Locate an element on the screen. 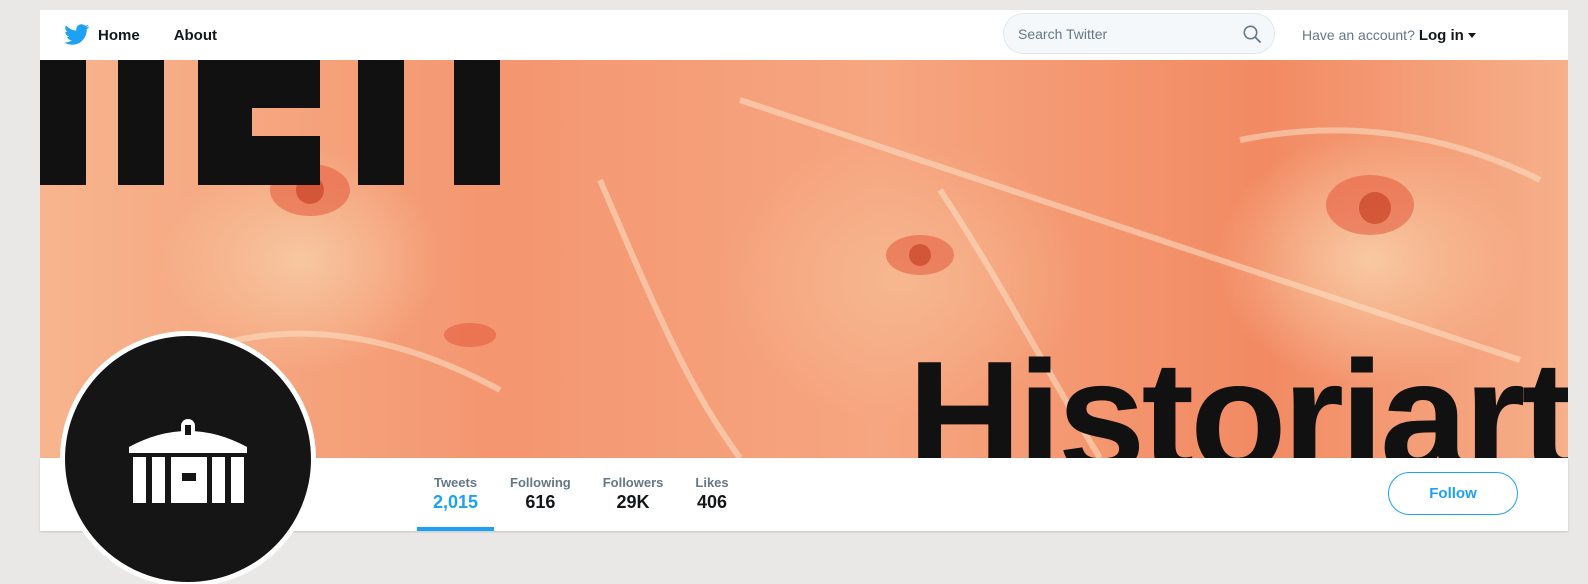  stat-tweets: Tweets 2,015 is located at coordinates (456, 494).